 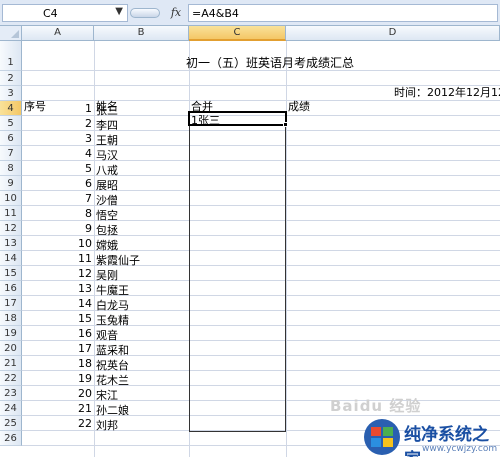 What do you see at coordinates (112, 410) in the screenshot?
I see `cell-name: 孙二娘` at bounding box center [112, 410].